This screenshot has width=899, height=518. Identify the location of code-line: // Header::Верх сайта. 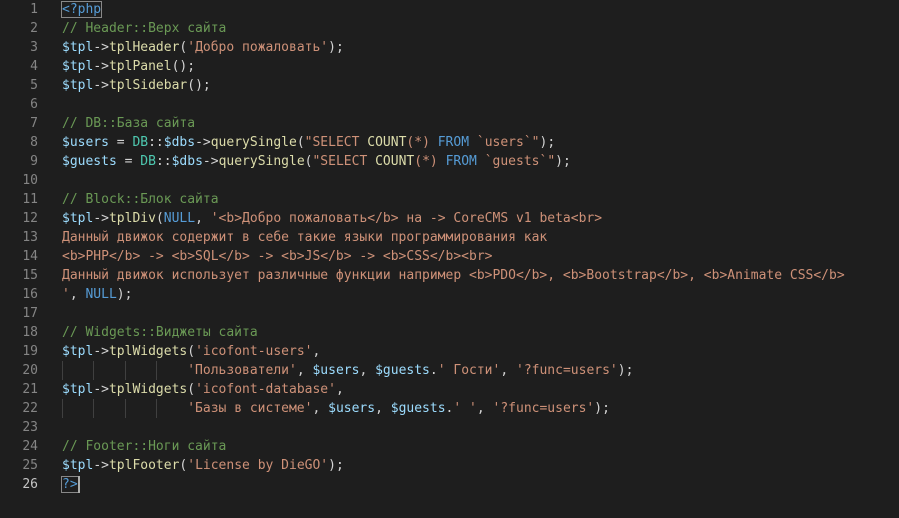
(144, 28).